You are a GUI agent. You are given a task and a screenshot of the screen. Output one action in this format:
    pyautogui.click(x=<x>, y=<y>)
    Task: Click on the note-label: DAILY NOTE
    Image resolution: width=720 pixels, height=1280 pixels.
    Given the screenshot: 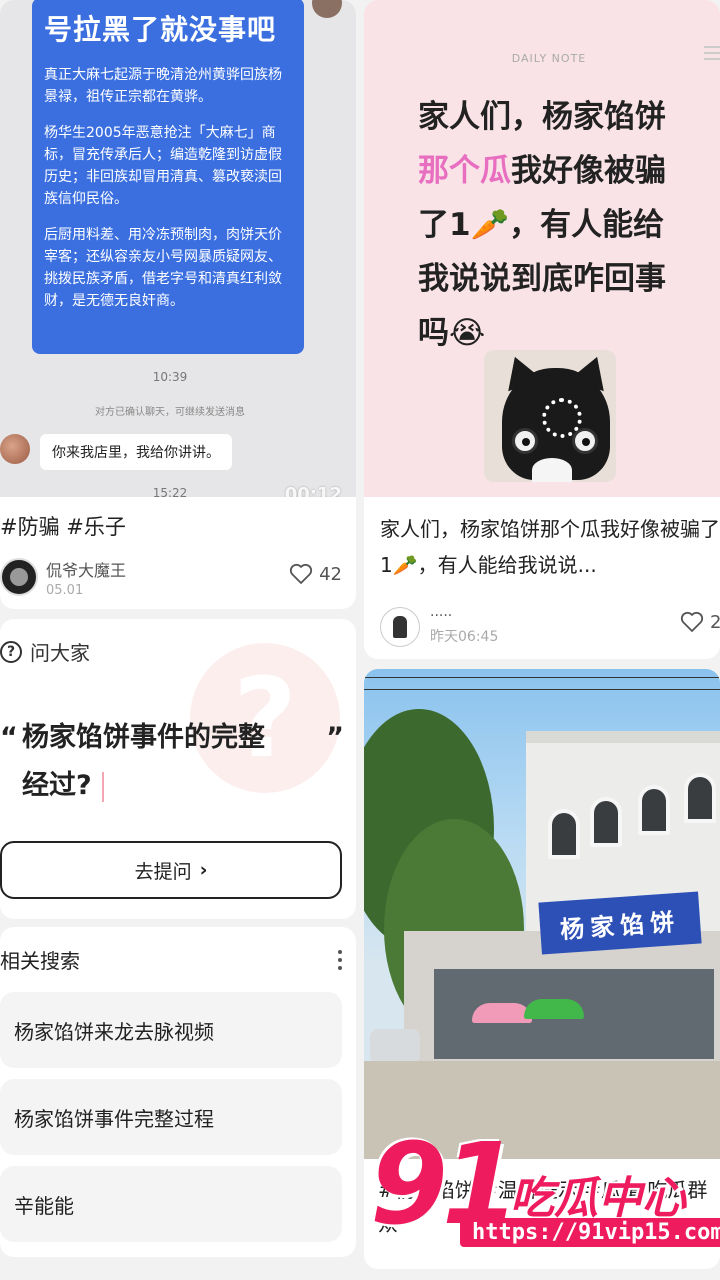 What is the action you would take?
    pyautogui.click(x=549, y=58)
    